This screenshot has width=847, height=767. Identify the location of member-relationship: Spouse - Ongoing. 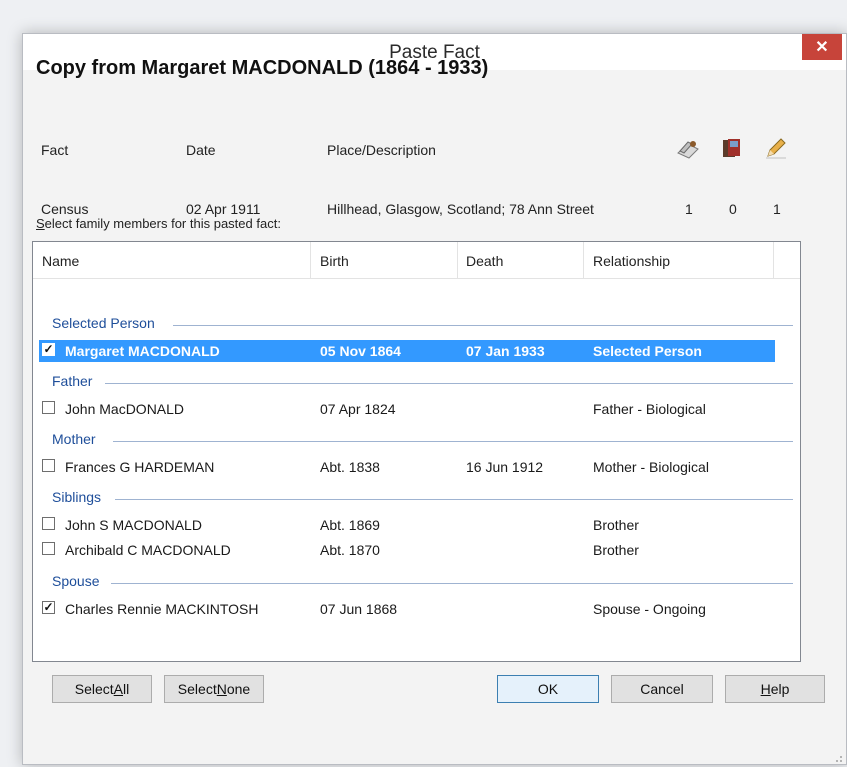
(649, 609).